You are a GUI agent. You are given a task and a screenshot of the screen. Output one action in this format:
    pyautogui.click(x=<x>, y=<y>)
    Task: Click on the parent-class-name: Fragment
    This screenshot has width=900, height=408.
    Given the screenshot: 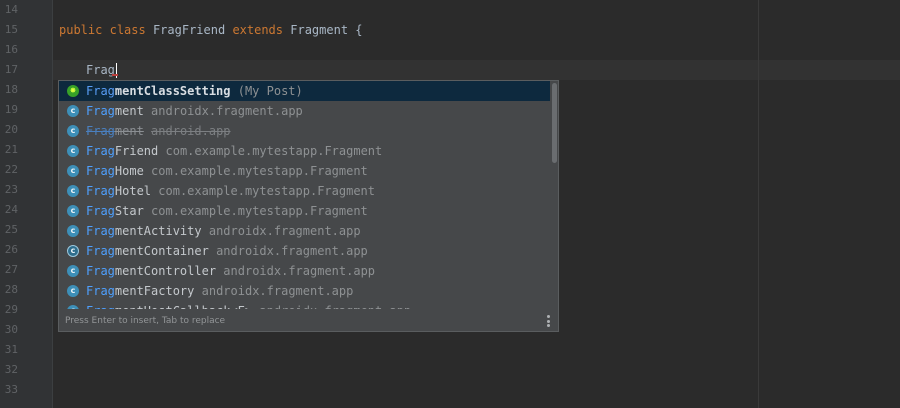 What is the action you would take?
    pyautogui.click(x=319, y=30)
    